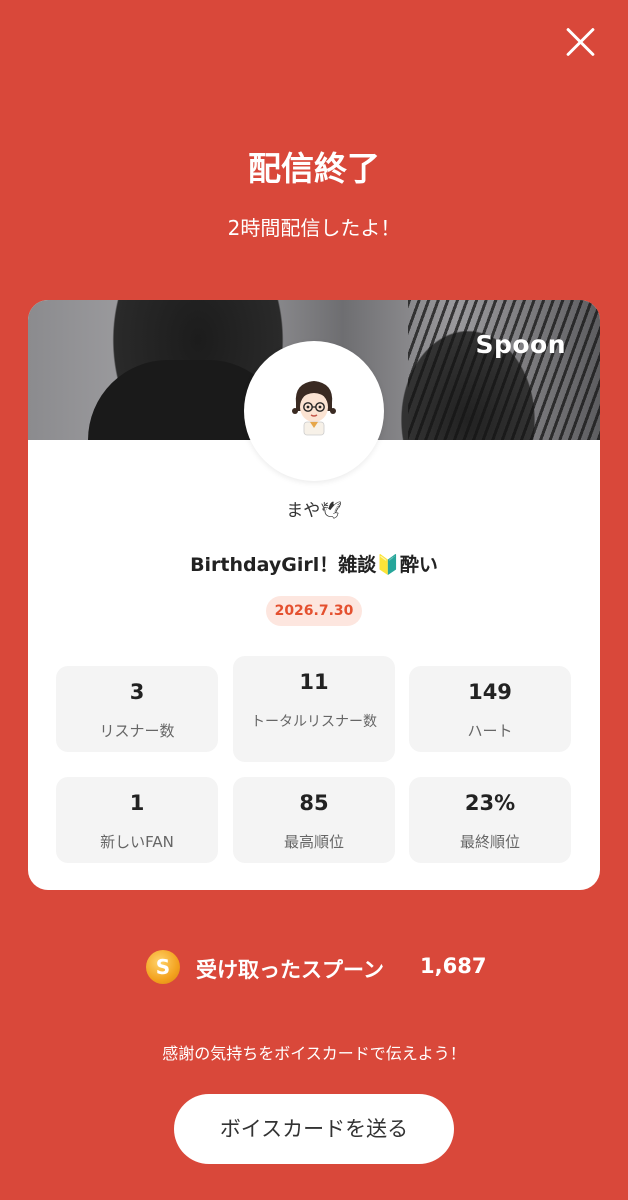 This screenshot has height=1200, width=628. Describe the element at coordinates (490, 731) in the screenshot. I see `stat-label: ハート` at that location.